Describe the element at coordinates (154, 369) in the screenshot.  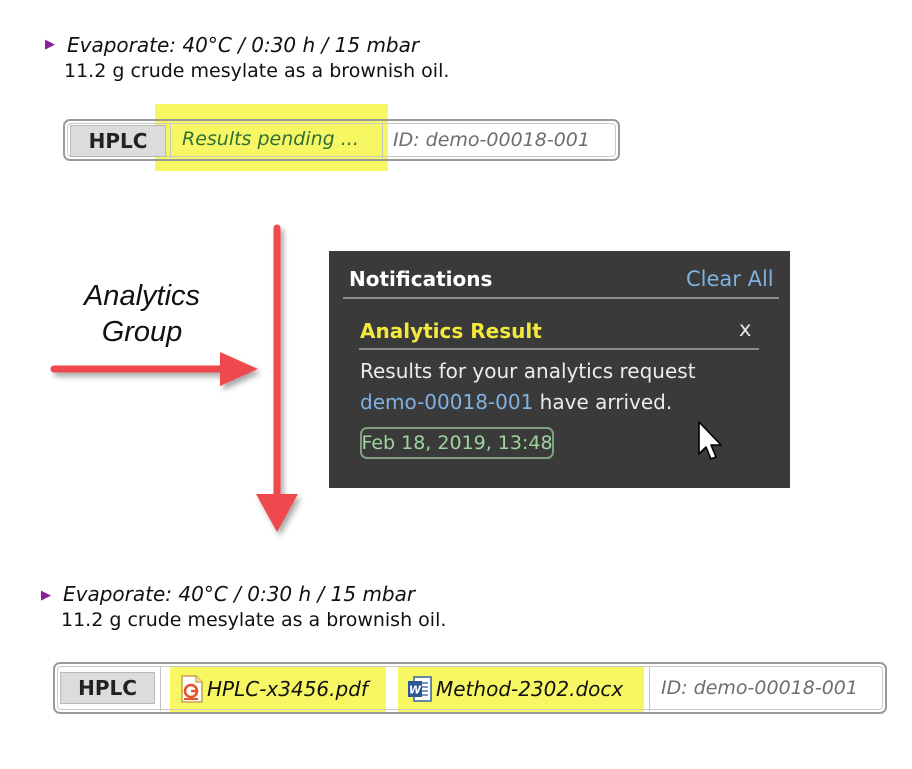
I see `horizontal-arrow-icon` at that location.